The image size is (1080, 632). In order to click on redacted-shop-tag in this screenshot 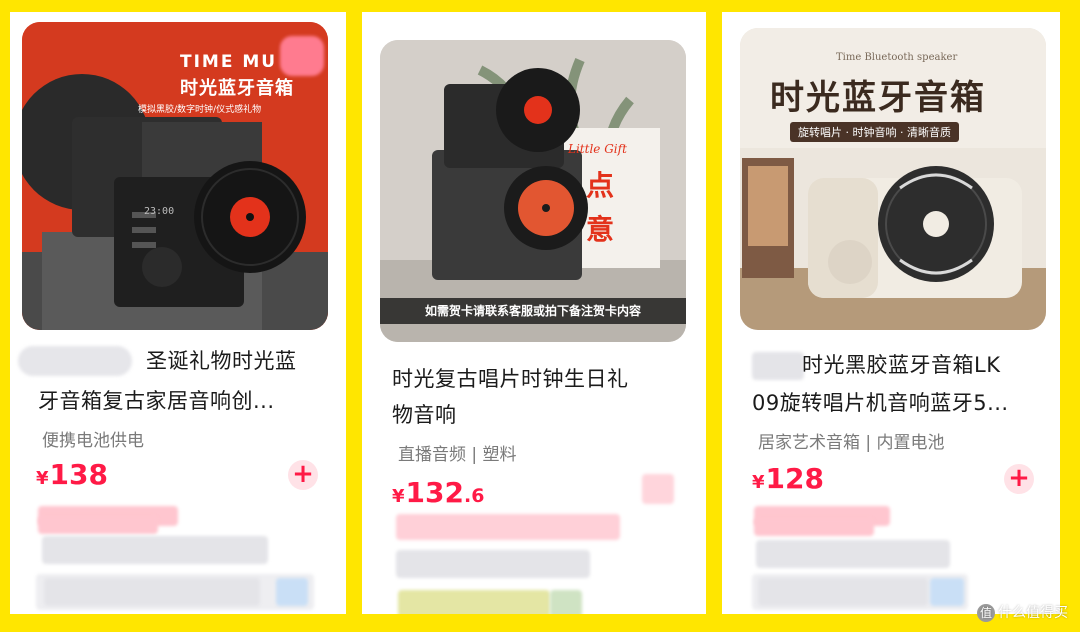, I will do `click(75, 361)`.